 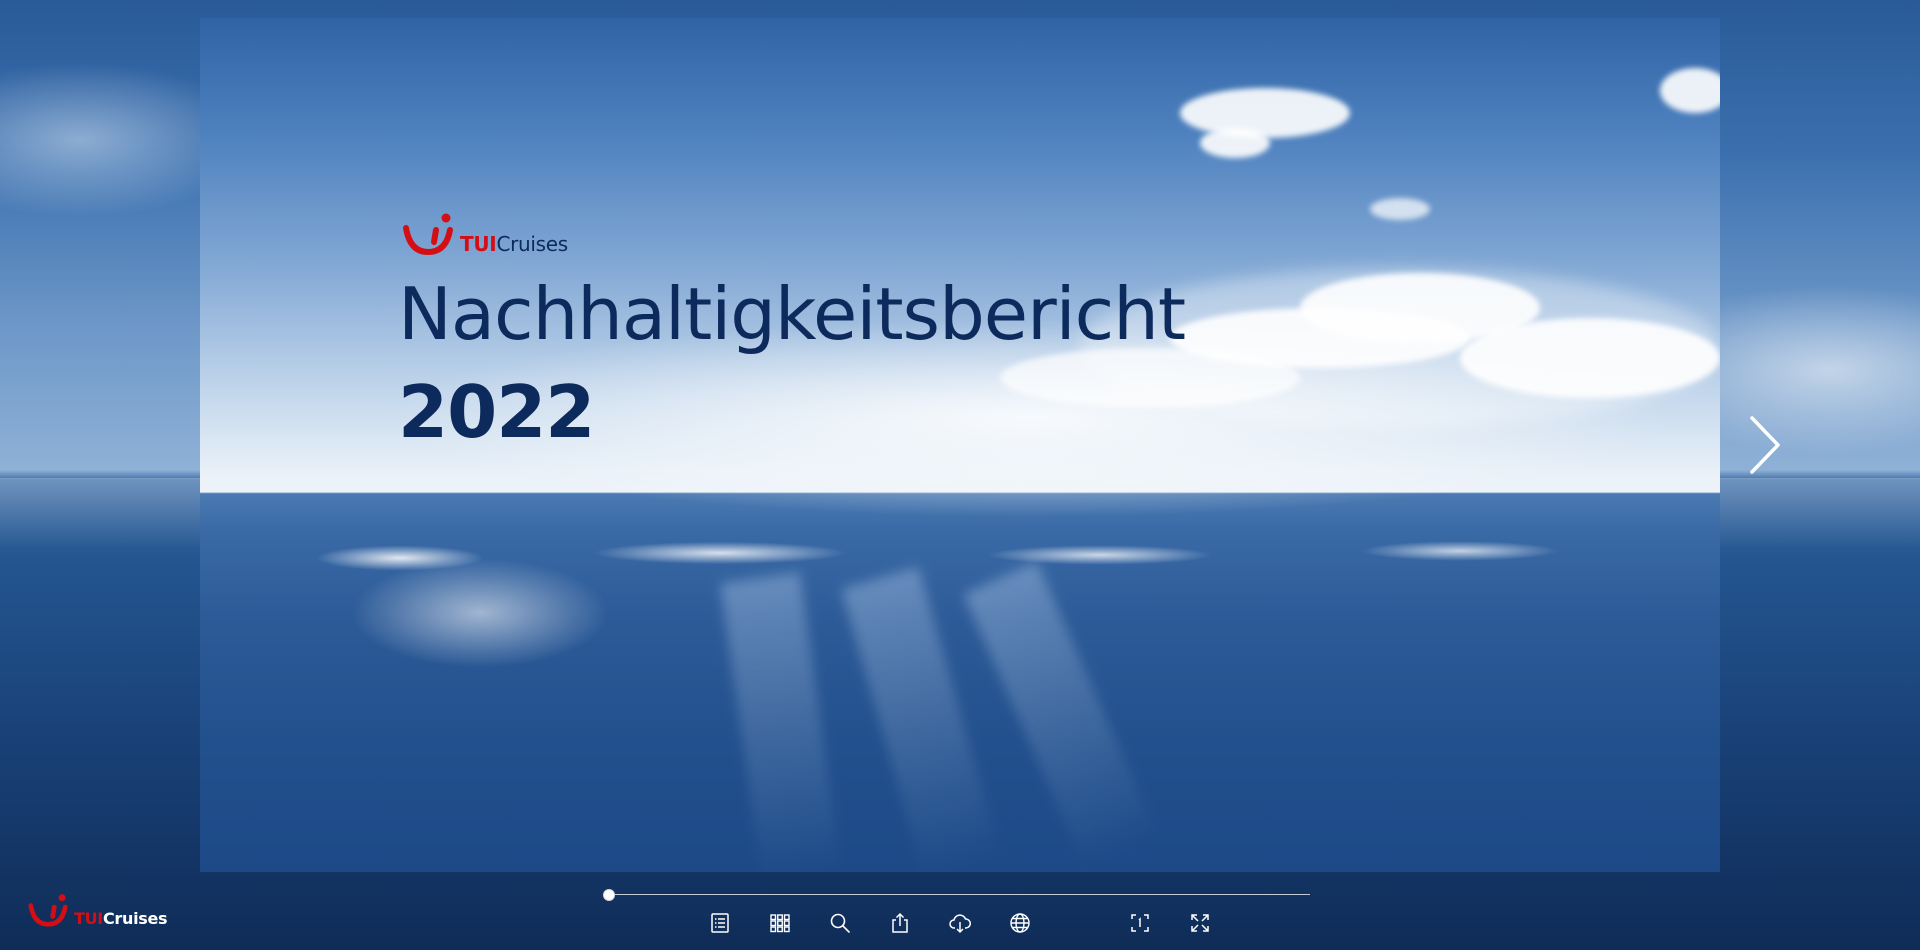 I want to click on chevron-right-icon, so click(x=1765, y=445).